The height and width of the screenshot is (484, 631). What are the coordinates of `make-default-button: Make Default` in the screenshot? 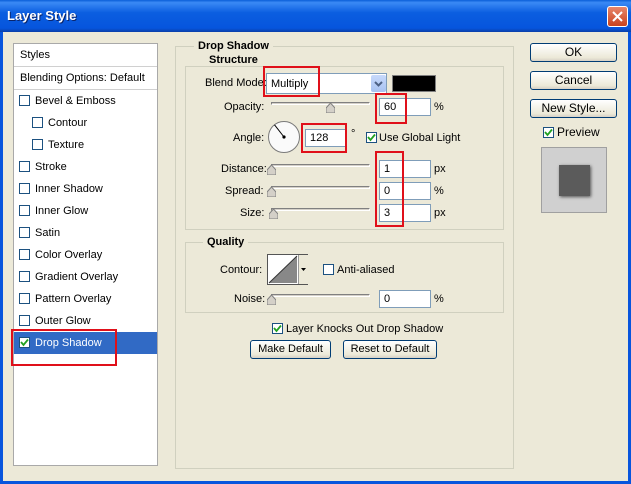 It's located at (290, 349).